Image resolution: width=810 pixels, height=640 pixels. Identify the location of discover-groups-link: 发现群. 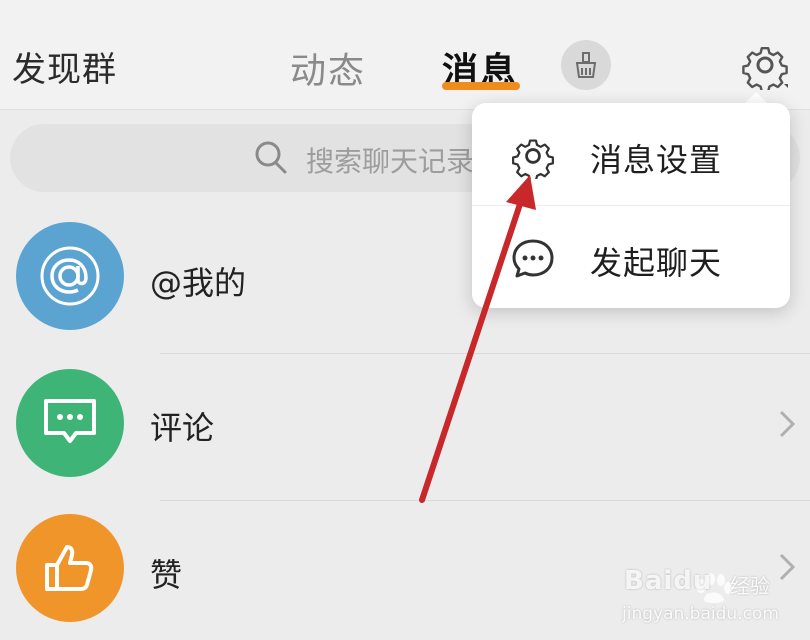
(64, 66).